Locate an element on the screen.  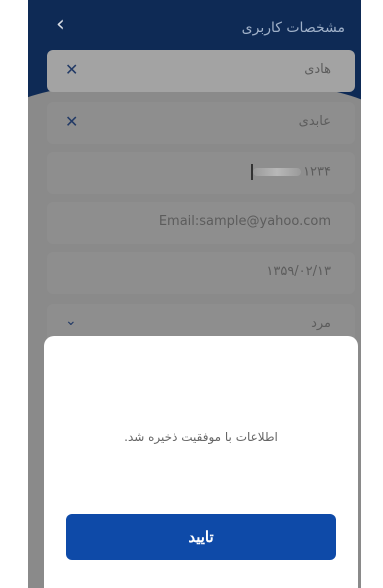
chevron-down-icon: ⌄ is located at coordinates (71, 321).